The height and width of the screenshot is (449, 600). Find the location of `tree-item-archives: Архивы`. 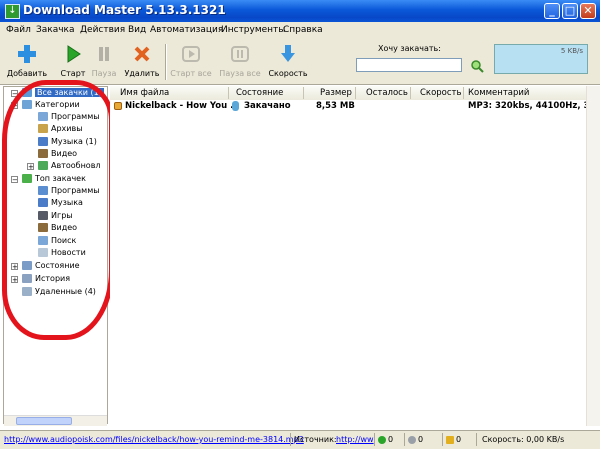

tree-item-archives: Архивы is located at coordinates (60, 129).